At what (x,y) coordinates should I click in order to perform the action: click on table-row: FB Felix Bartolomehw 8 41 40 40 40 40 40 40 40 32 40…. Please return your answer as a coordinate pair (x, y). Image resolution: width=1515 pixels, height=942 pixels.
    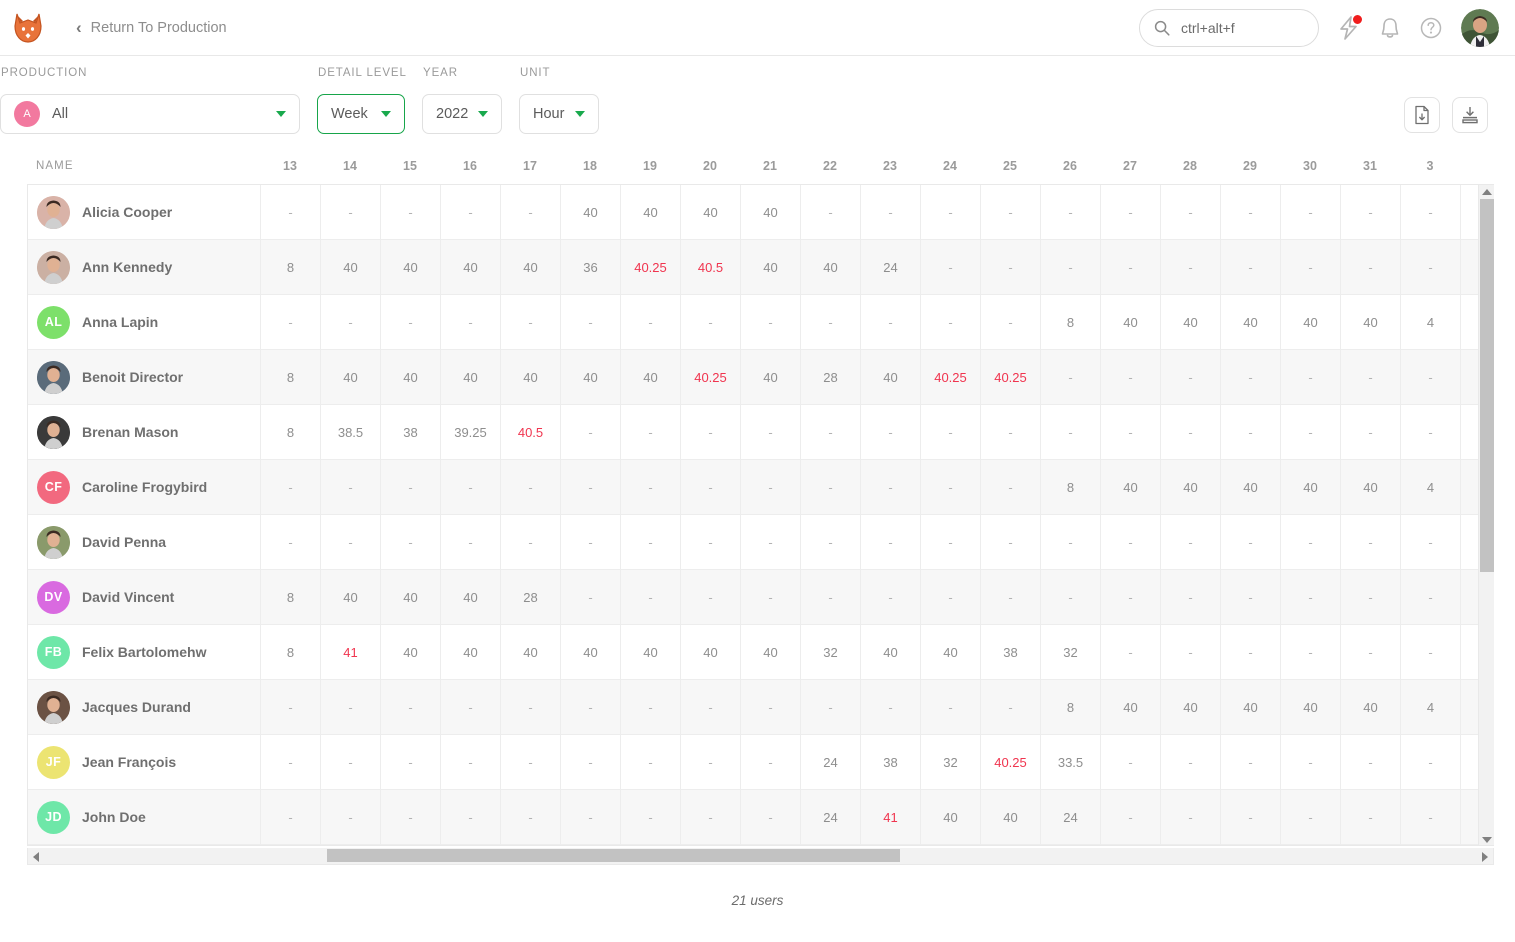
    Looking at the image, I should click on (761, 652).